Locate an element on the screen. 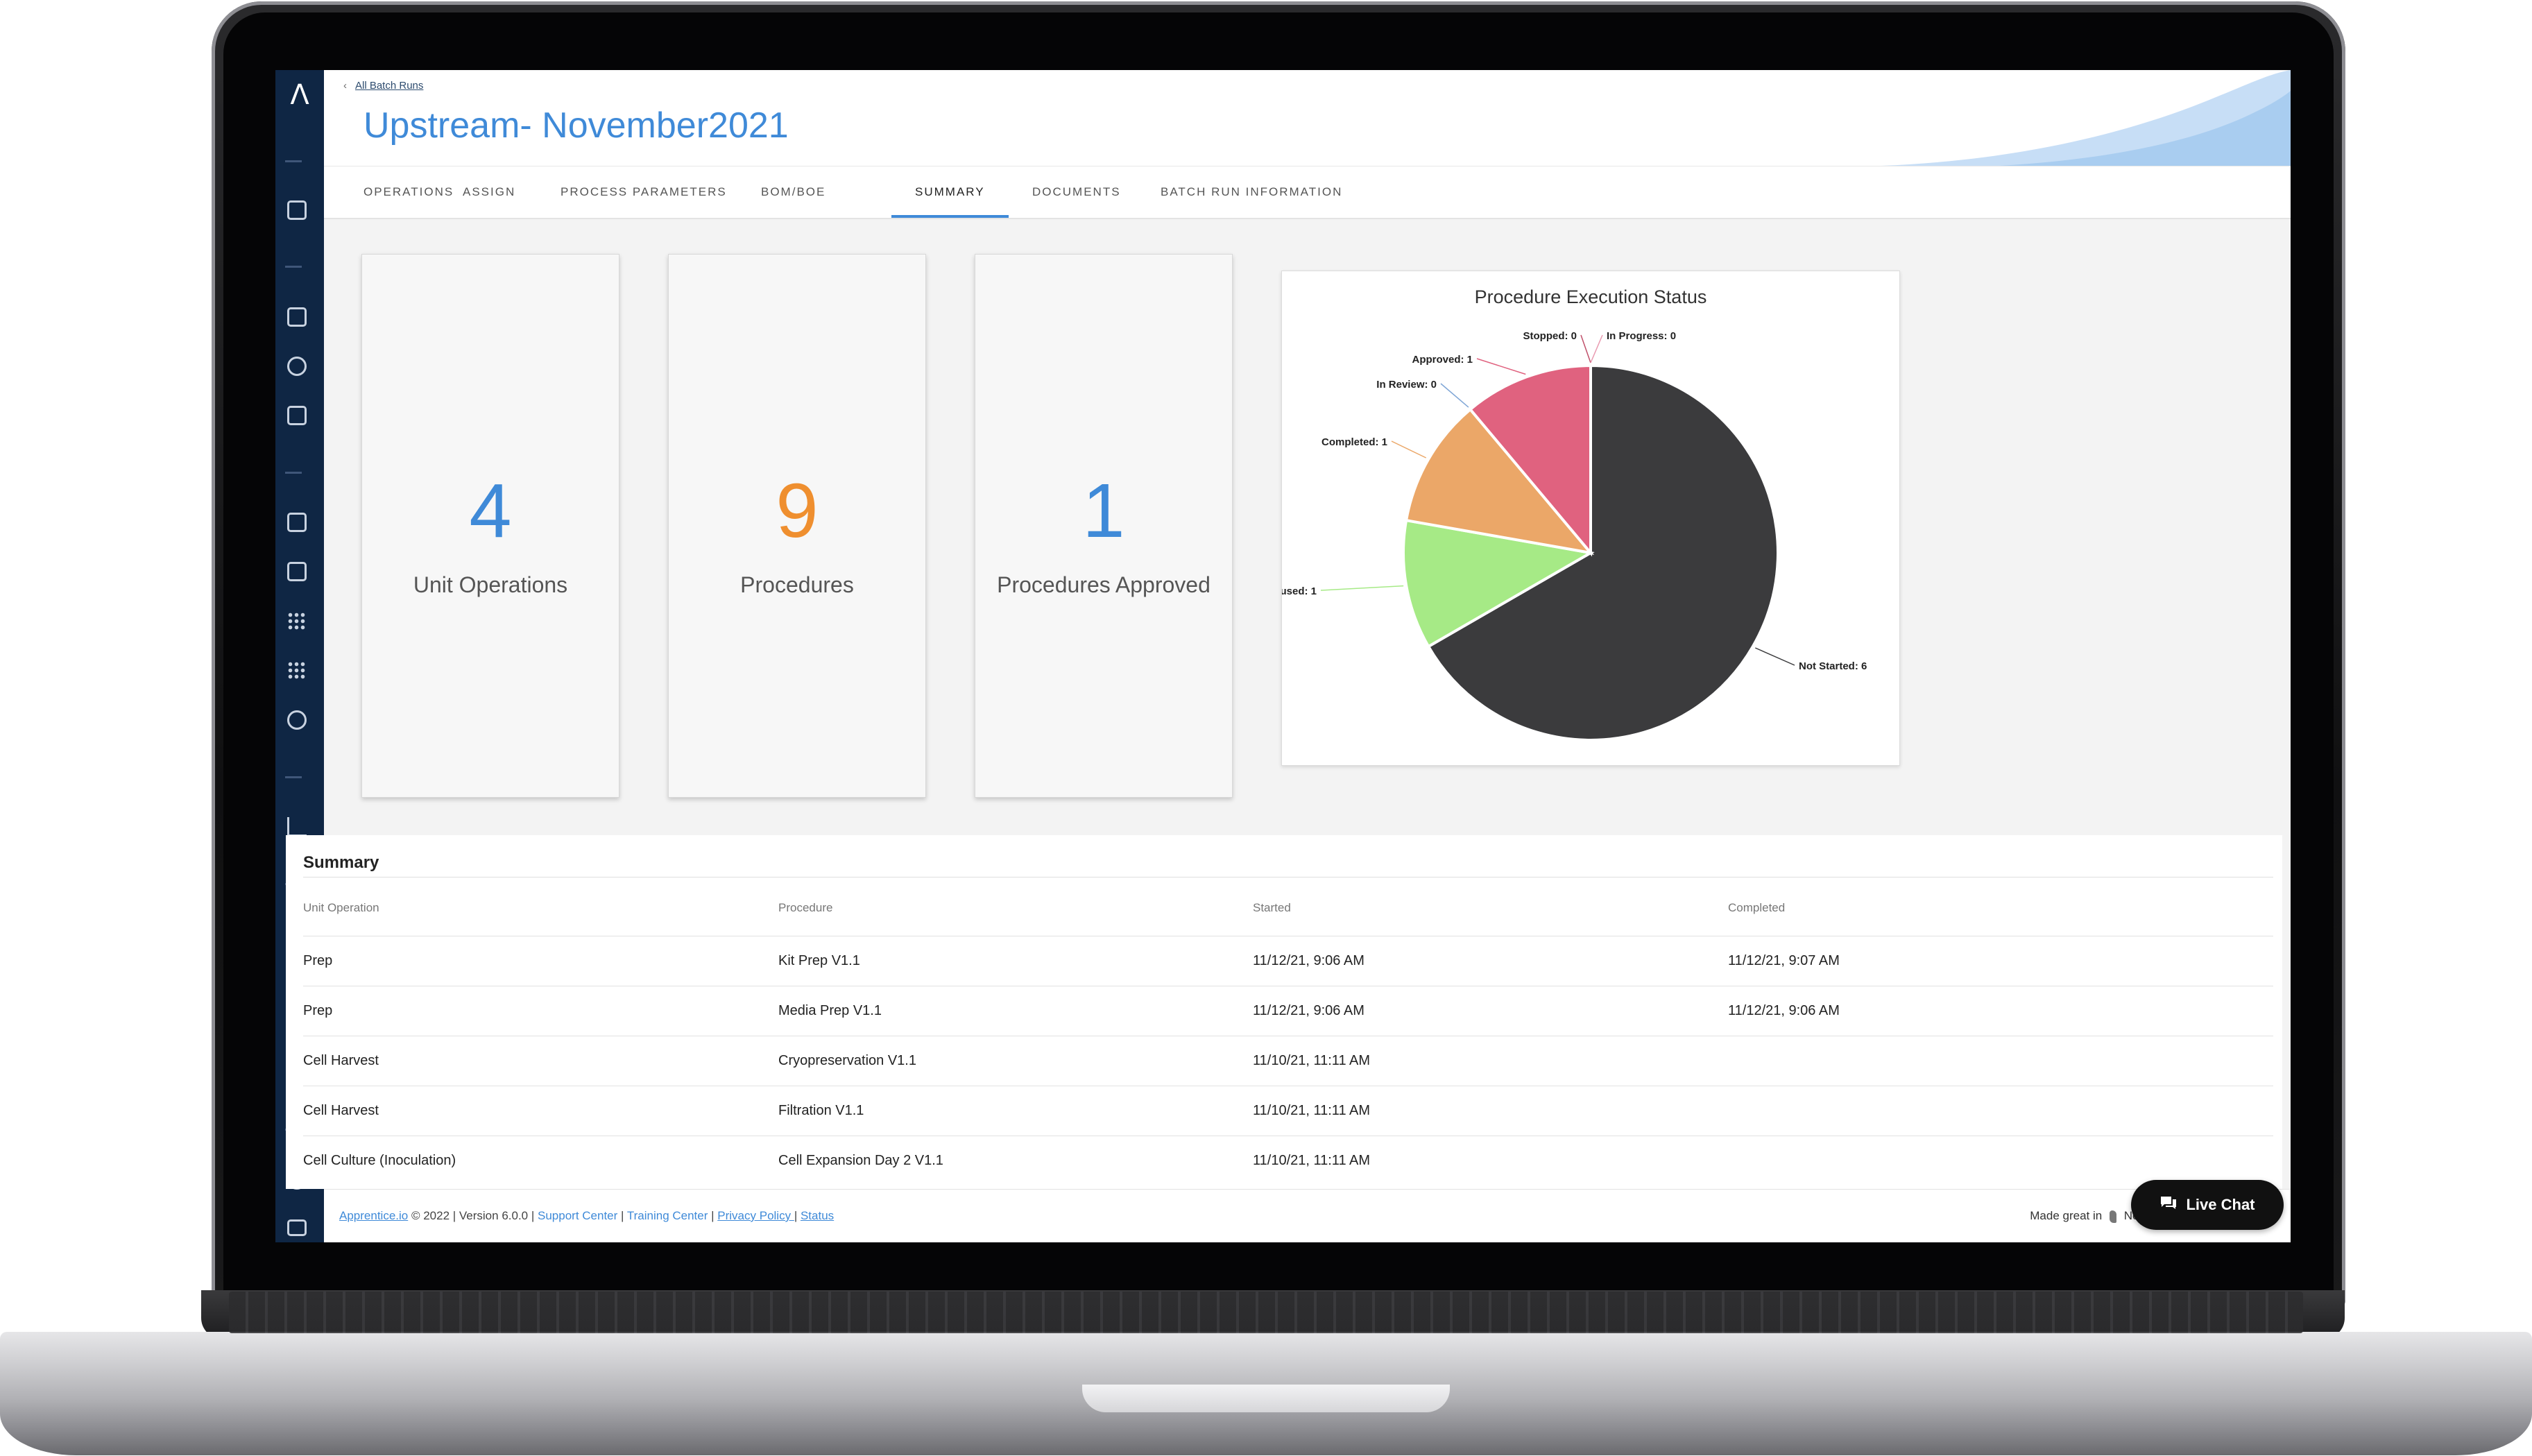  unit-operations-label: Unit Operations is located at coordinates (491, 584).